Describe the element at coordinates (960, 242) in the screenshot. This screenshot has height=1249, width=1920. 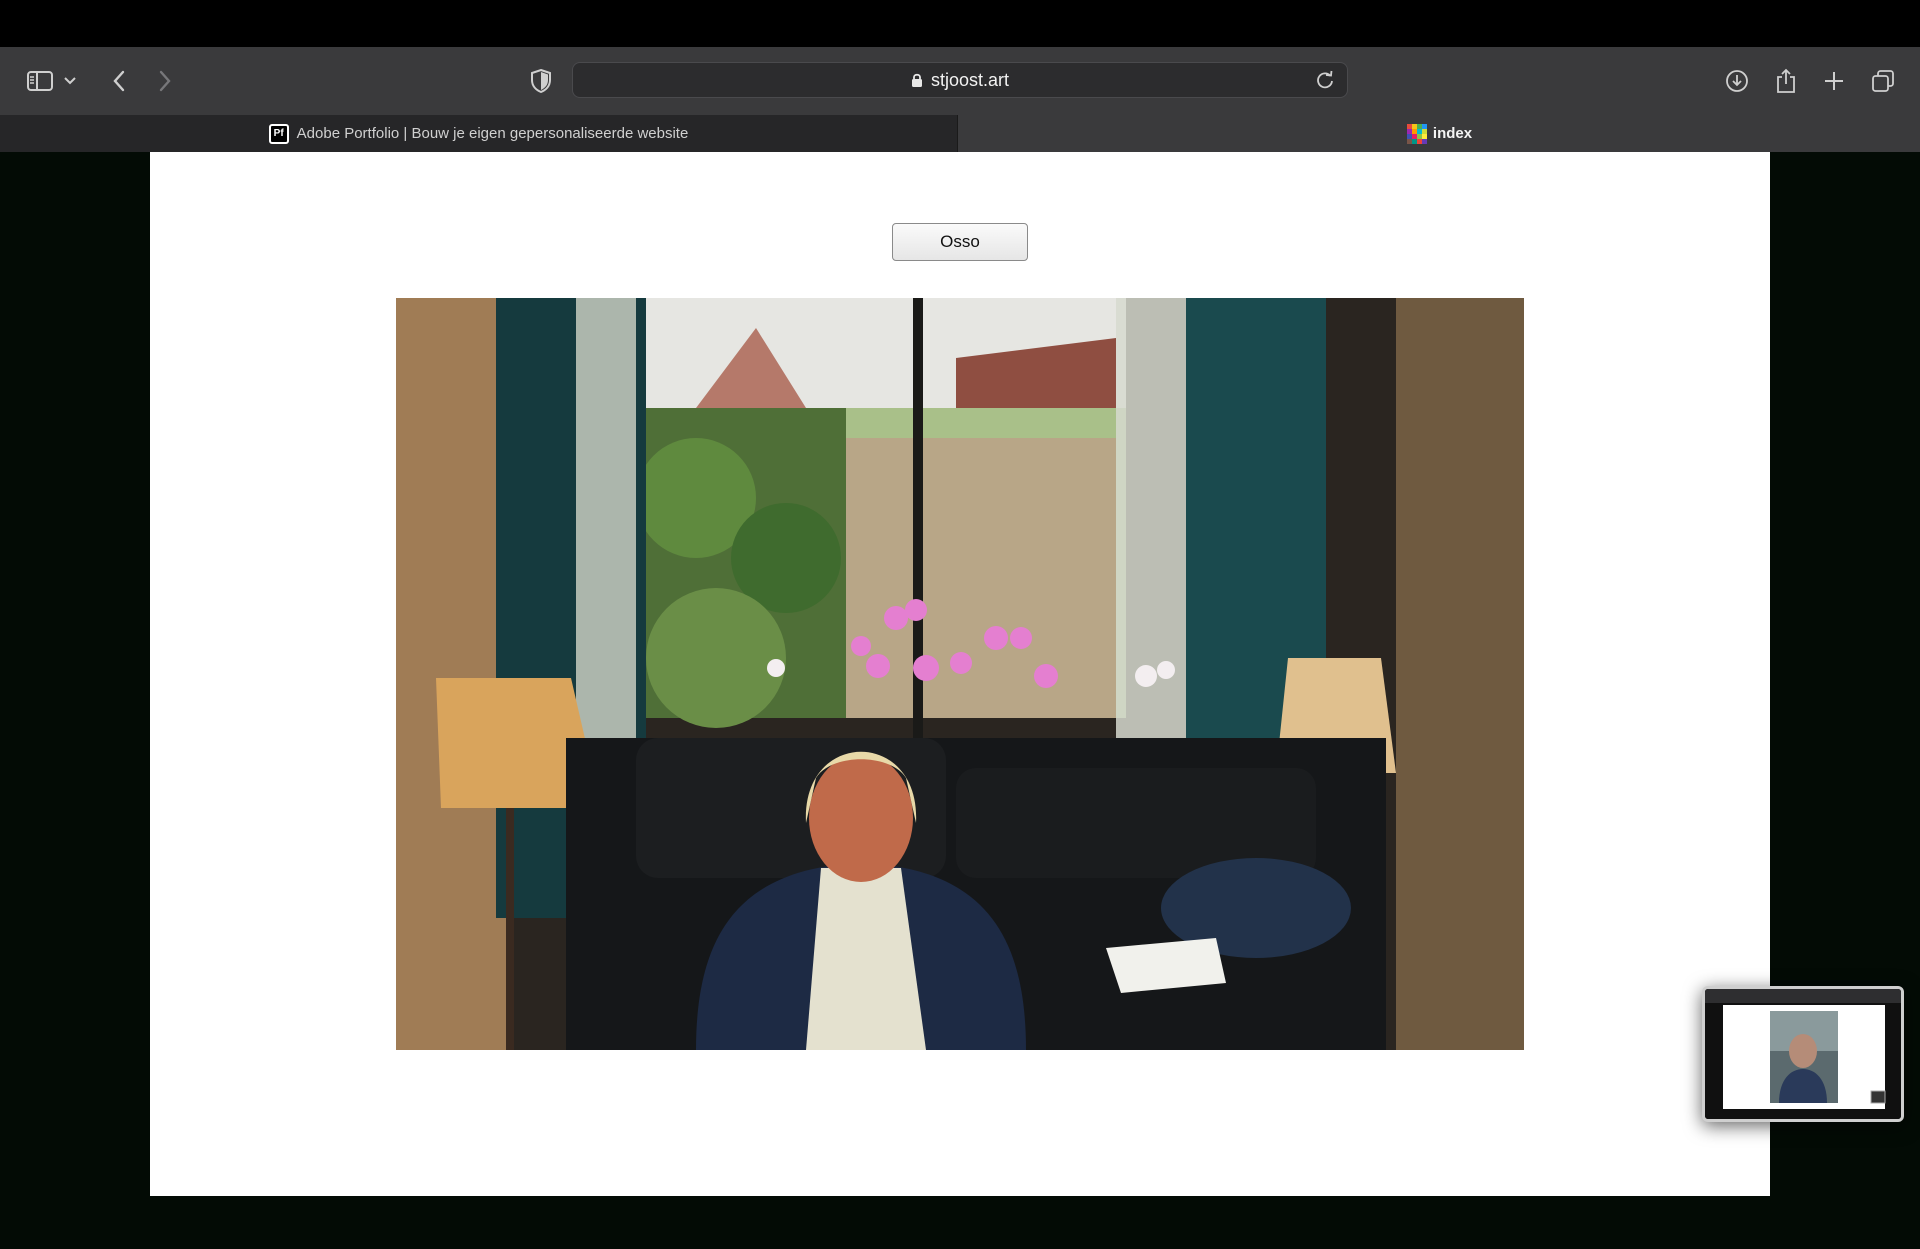
I see `osso-button: Osso` at that location.